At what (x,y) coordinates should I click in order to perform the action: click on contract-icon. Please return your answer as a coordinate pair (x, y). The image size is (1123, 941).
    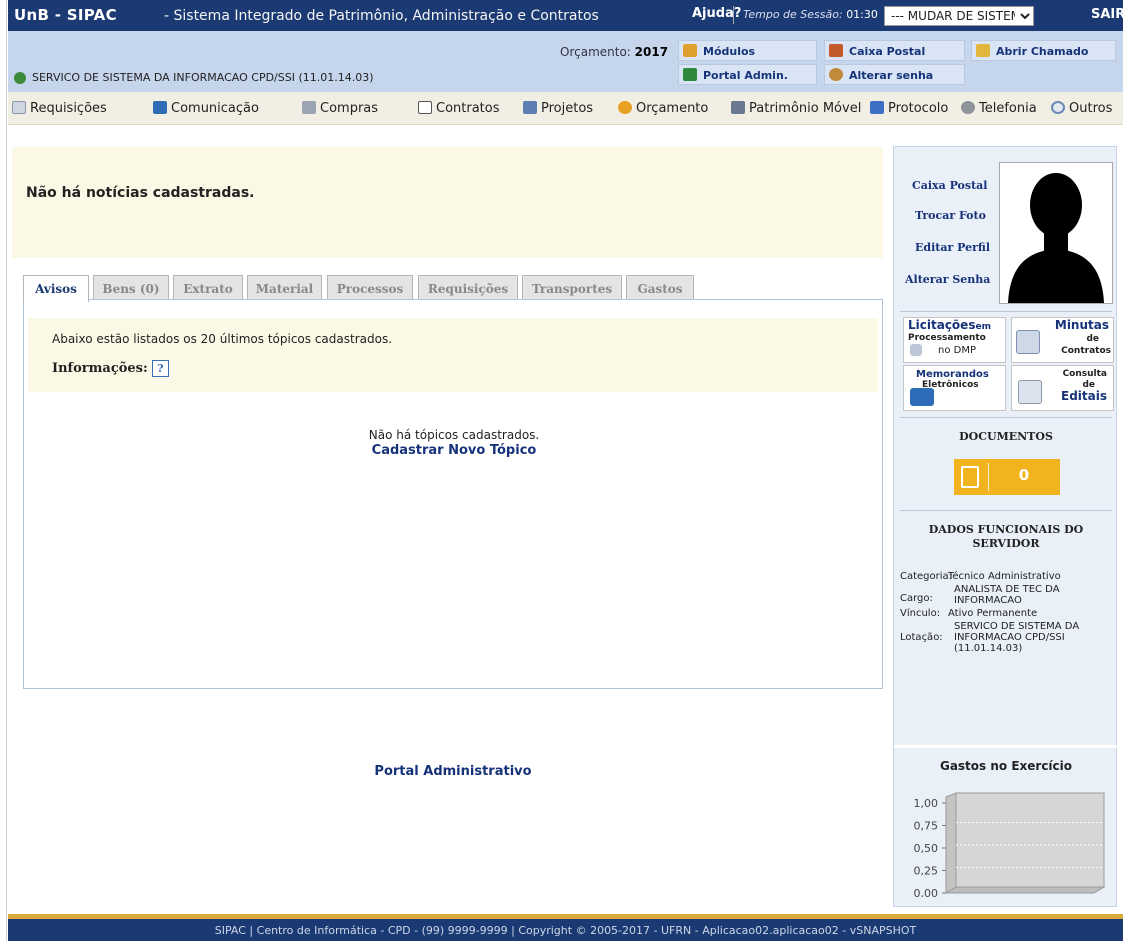
    Looking at the image, I should click on (425, 107).